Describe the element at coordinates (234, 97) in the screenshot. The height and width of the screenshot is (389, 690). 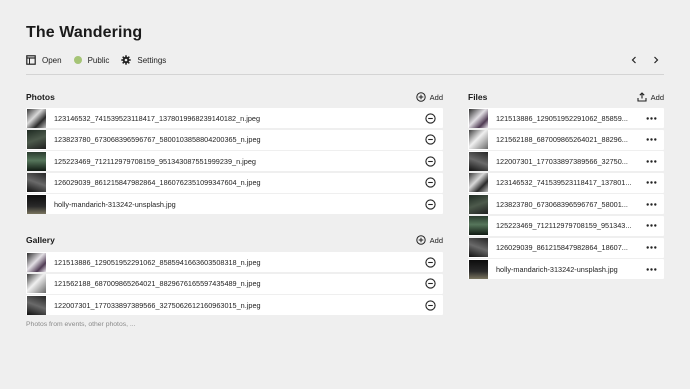
I see `photos-header: Photos Add` at that location.